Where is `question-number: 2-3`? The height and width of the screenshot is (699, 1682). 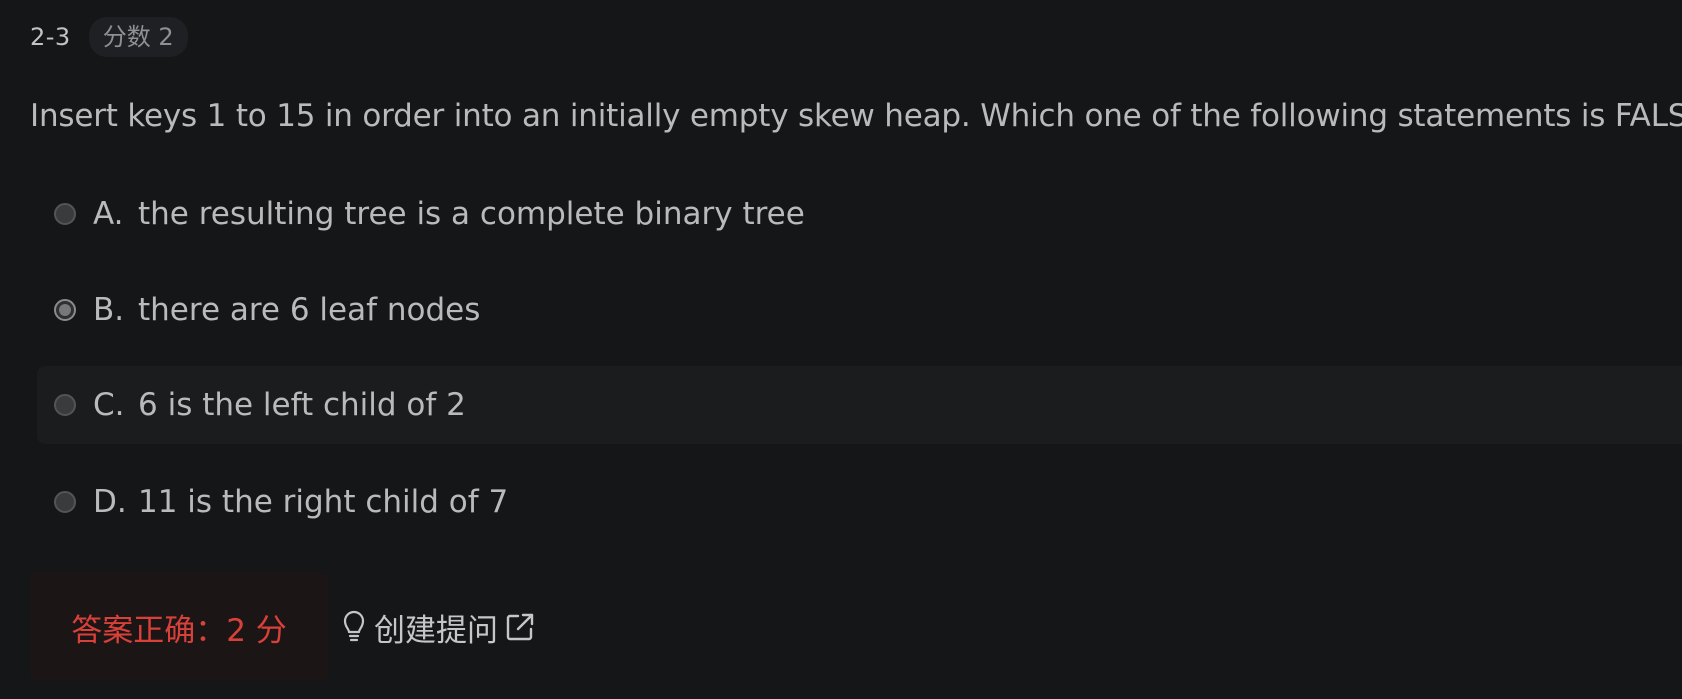 question-number: 2-3 is located at coordinates (50, 37).